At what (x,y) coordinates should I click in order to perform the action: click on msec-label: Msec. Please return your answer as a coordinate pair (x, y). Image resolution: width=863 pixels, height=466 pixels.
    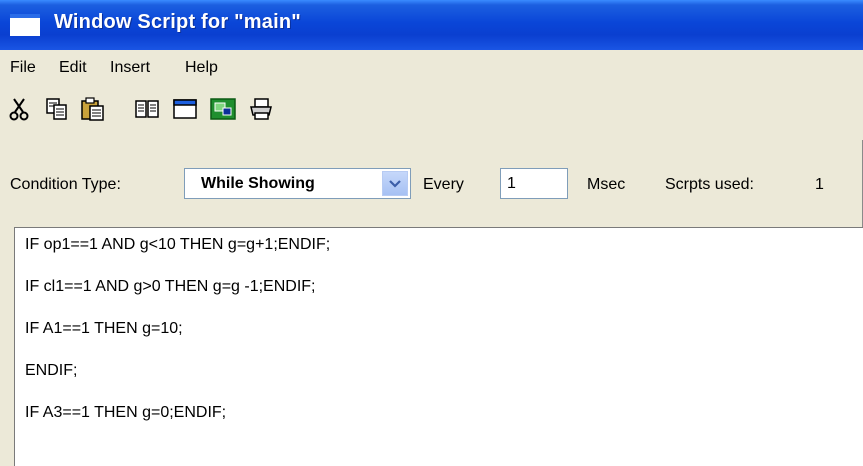
    Looking at the image, I should click on (606, 184).